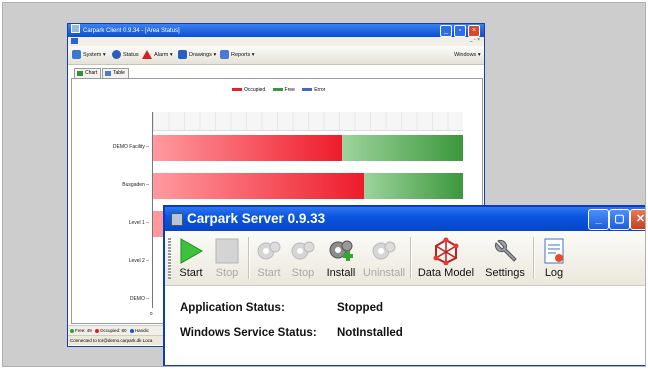 The width and height of the screenshot is (648, 369). What do you see at coordinates (130, 147) in the screenshot?
I see `category-label: DEMO Facility –` at bounding box center [130, 147].